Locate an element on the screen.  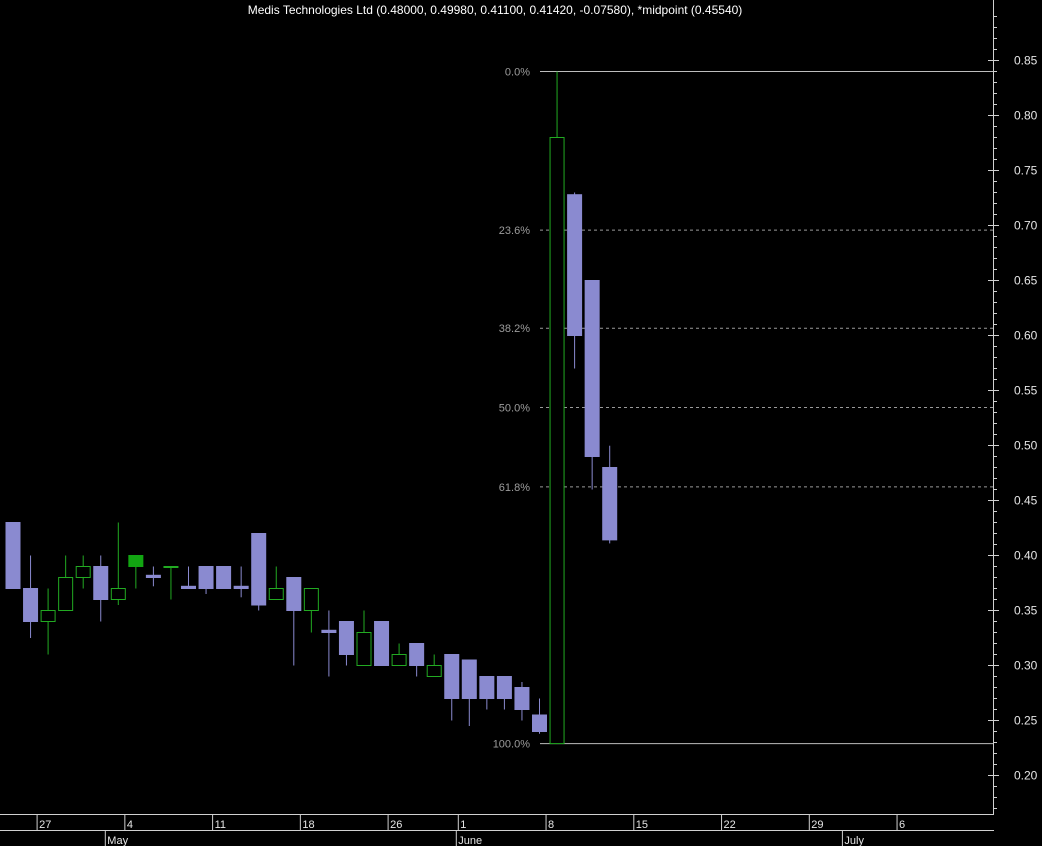
price-tick-label: 0.35 is located at coordinates (1026, 611).